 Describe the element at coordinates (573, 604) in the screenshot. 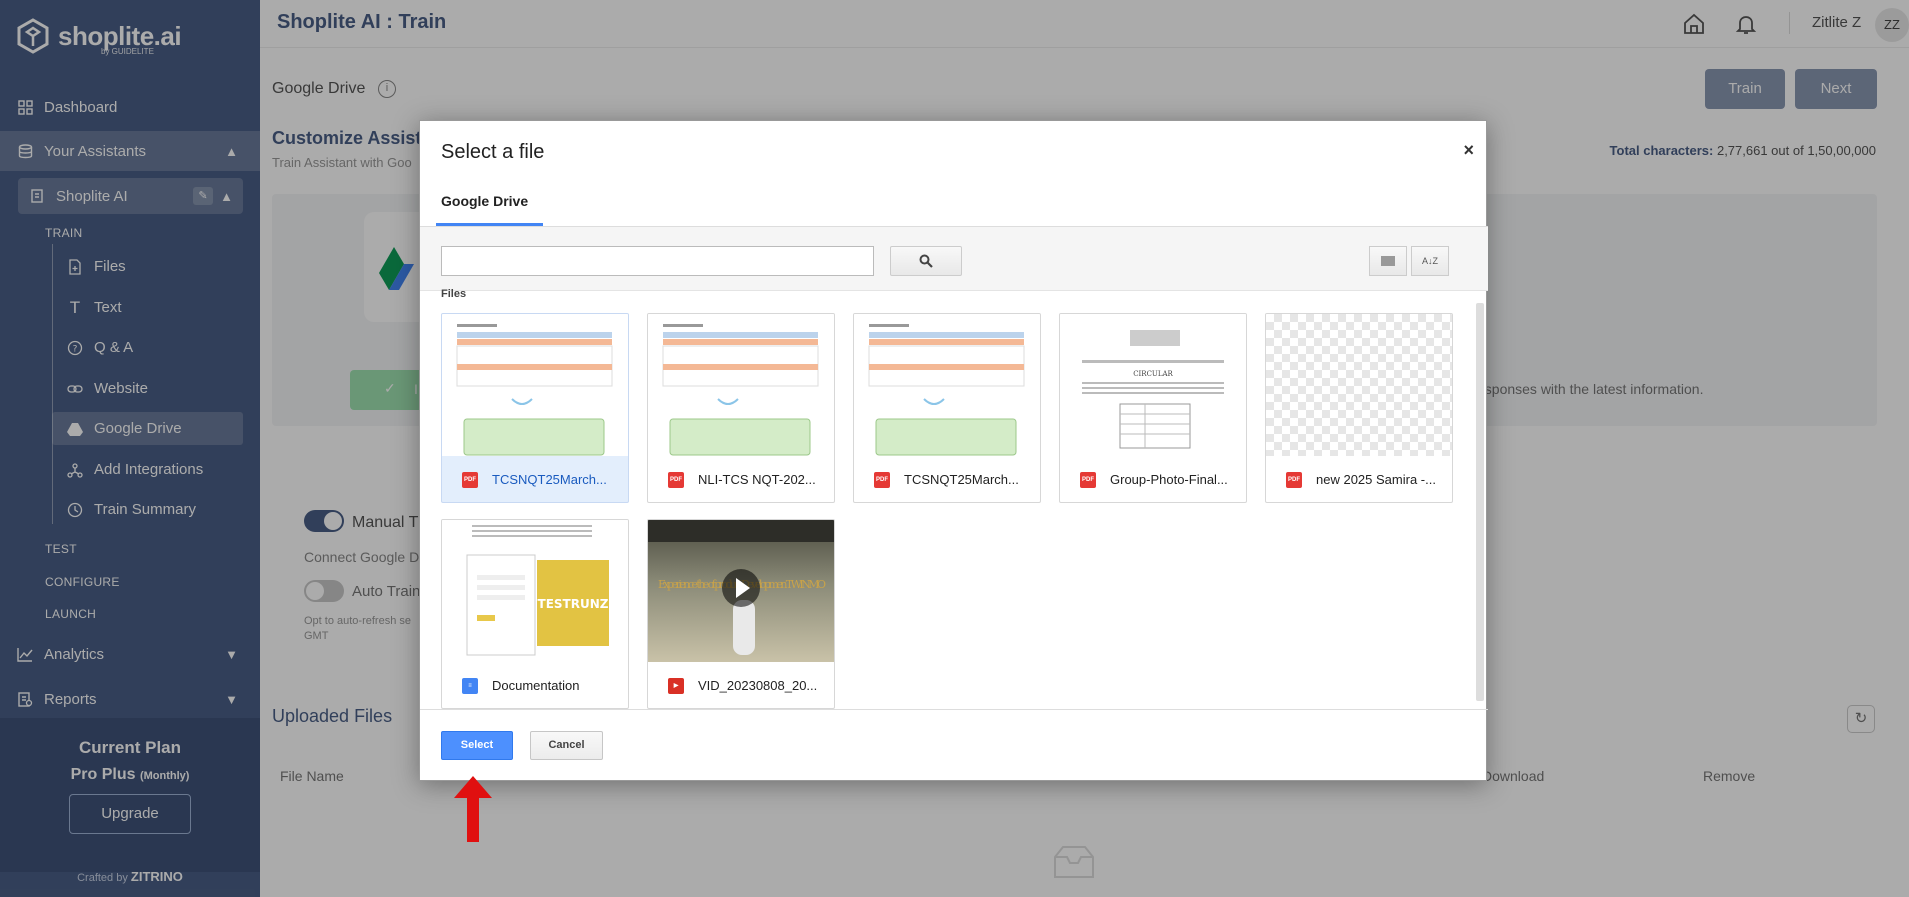

I see `testrunz-text: TESTRUNZ` at that location.